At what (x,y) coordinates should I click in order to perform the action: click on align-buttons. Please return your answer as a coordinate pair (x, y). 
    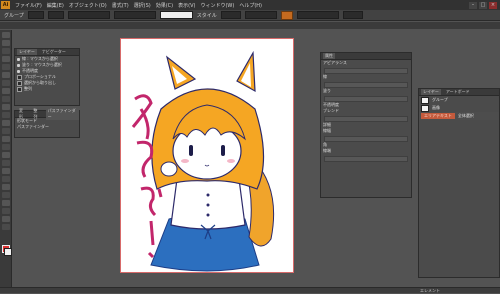
    Looking at the image, I should click on (260, 15).